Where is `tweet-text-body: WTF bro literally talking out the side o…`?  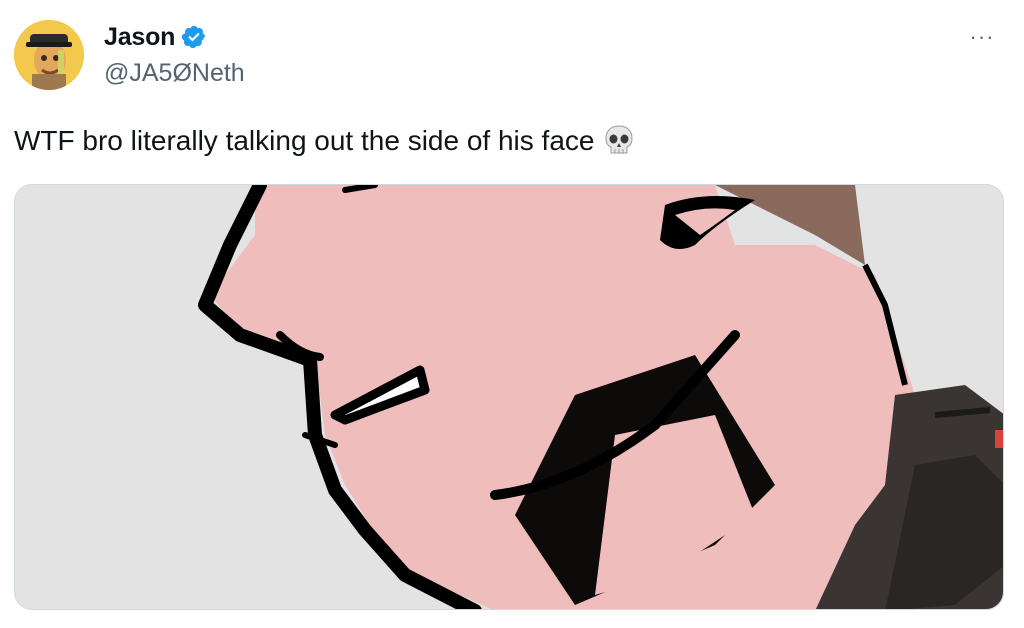
tweet-text-body: WTF bro literally talking out the side o… is located at coordinates (304, 140).